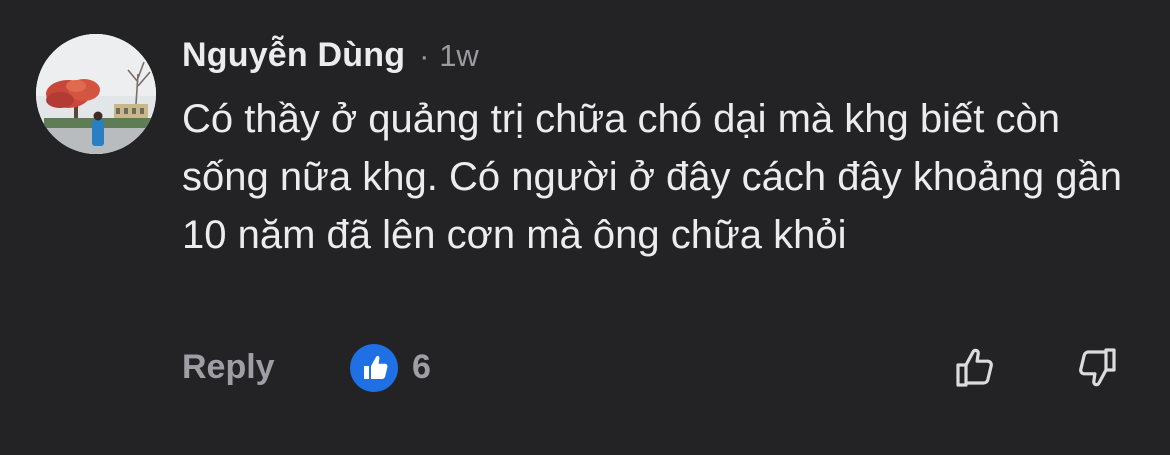 This screenshot has height=455, width=1170. I want to click on author-name: Nguyễn Dùng, so click(293, 55).